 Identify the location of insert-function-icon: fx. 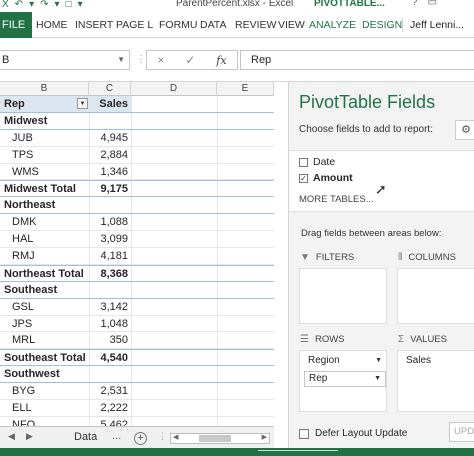
(221, 60).